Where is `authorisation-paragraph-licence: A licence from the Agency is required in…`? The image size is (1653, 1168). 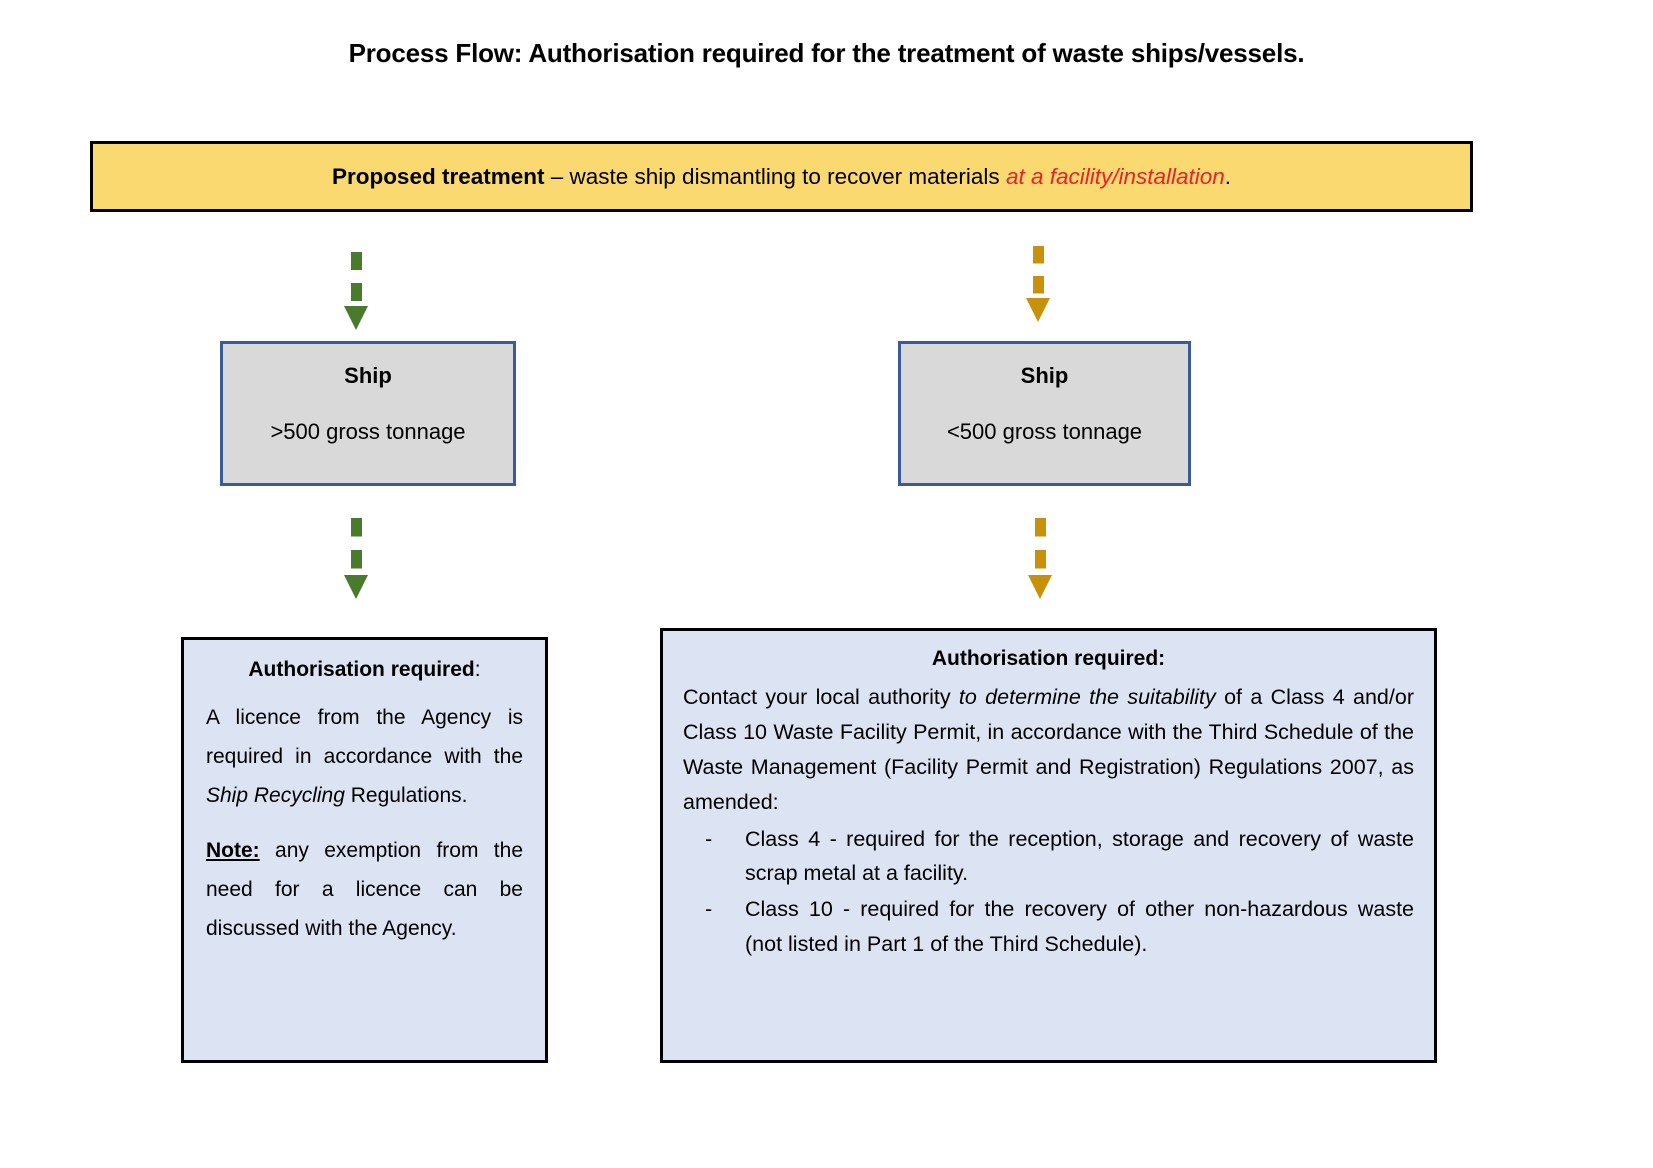 authorisation-paragraph-licence: A licence from the Agency is required in… is located at coordinates (364, 757).